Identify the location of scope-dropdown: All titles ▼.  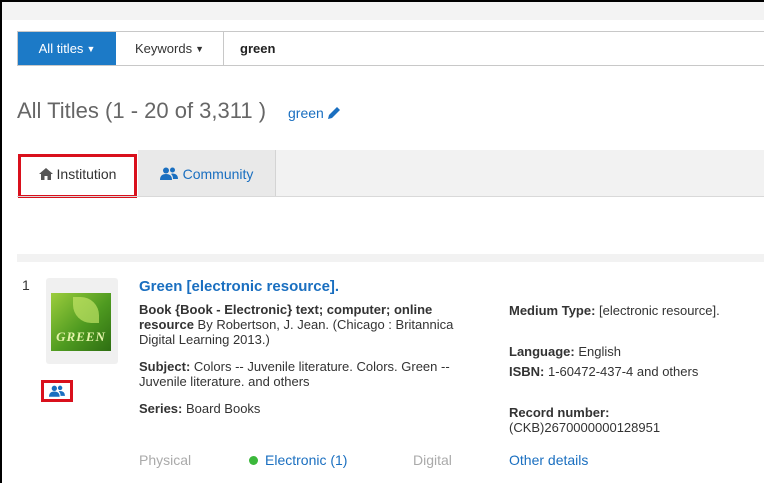
(67, 48).